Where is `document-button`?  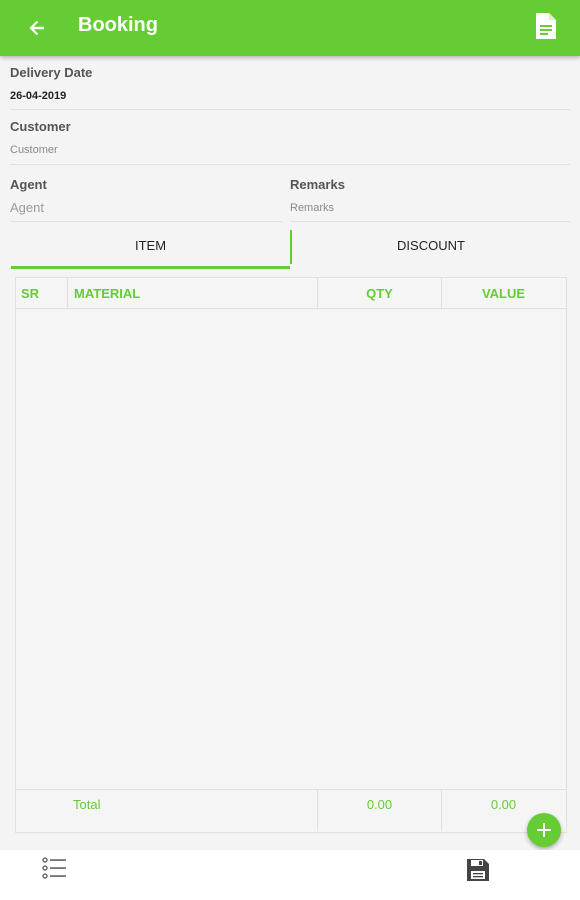
document-button is located at coordinates (546, 26).